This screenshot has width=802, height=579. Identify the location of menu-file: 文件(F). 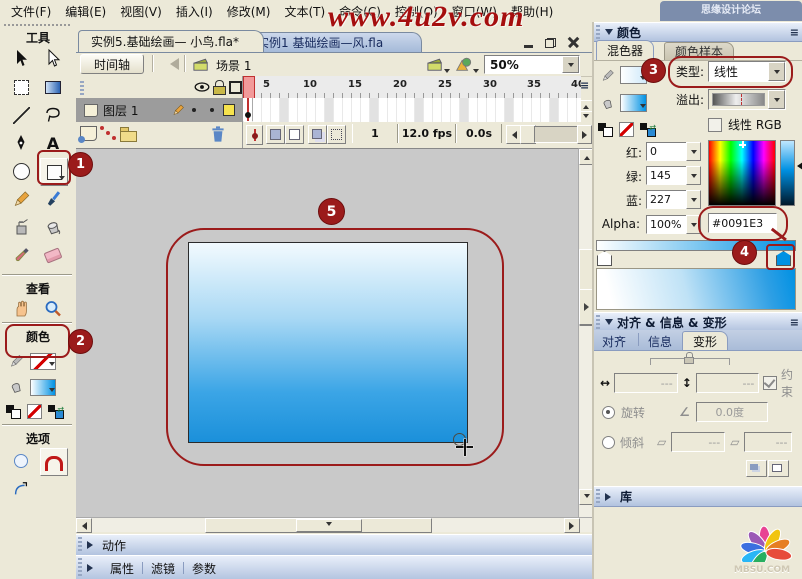
(31, 11).